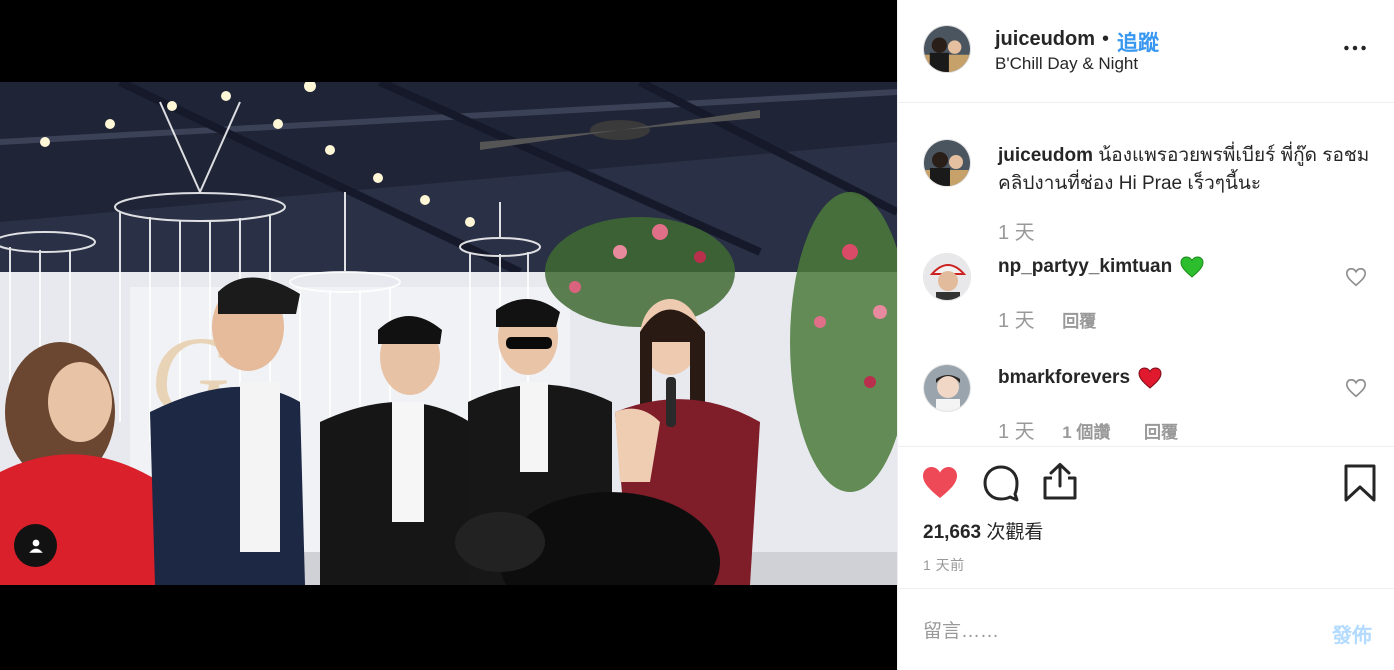 The width and height of the screenshot is (1394, 670). I want to click on comment-bubble-icon, so click(1001, 483).